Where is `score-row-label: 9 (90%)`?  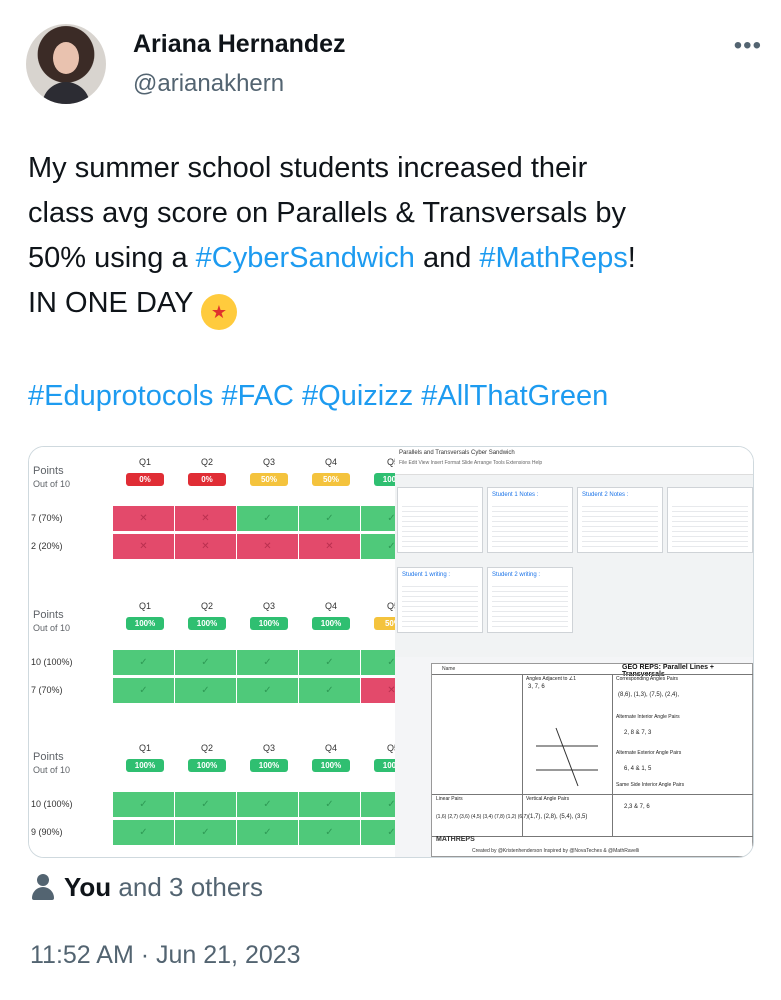
score-row-label: 9 (90%) is located at coordinates (47, 832).